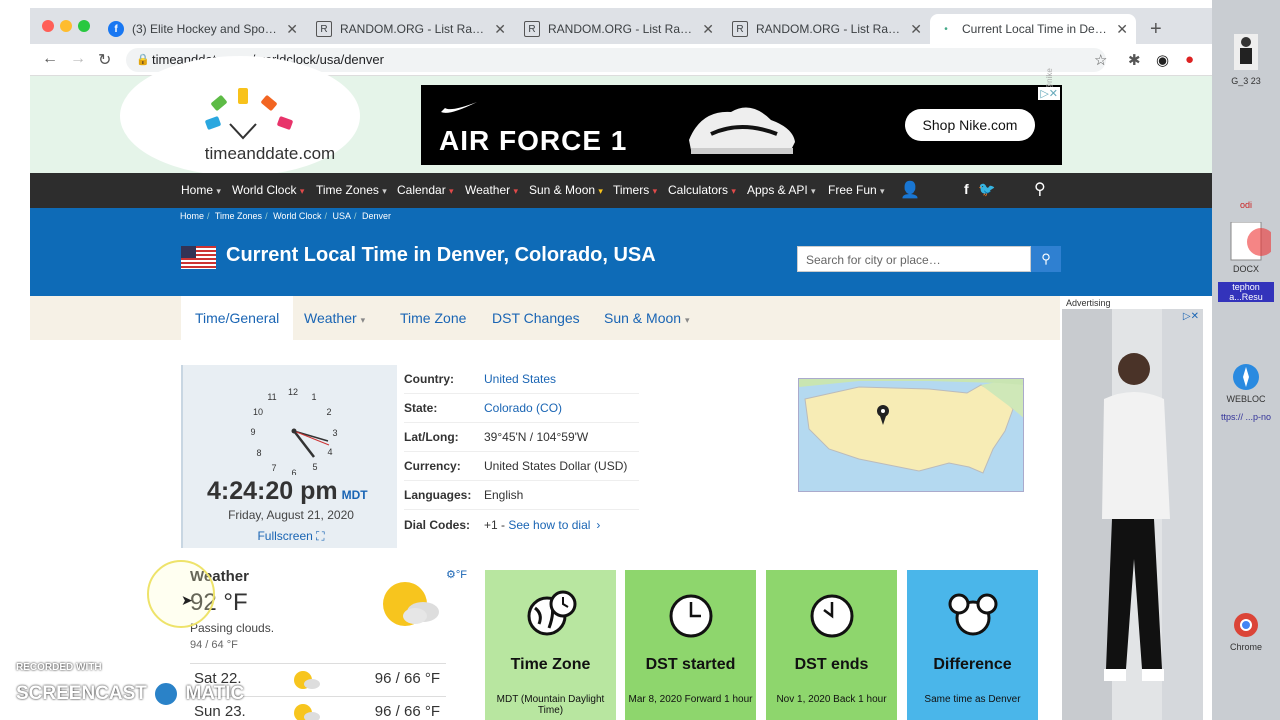  What do you see at coordinates (550, 645) in the screenshot?
I see `tile-time-zone: Time Zone MDT (Mountain Daylight Time)` at bounding box center [550, 645].